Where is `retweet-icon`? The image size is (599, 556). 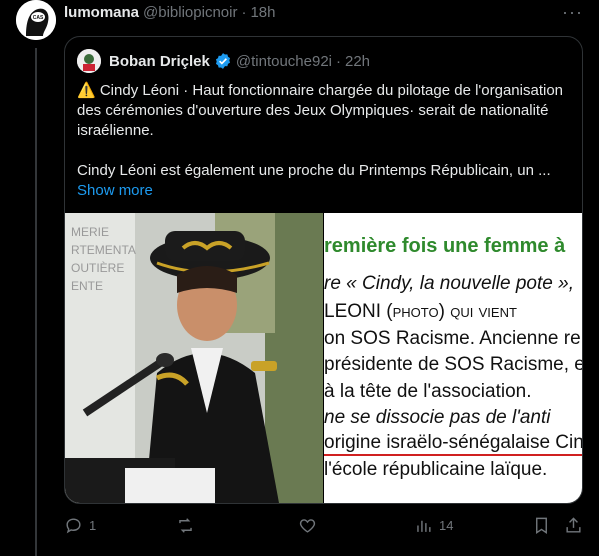
retweet-icon is located at coordinates (185, 525).